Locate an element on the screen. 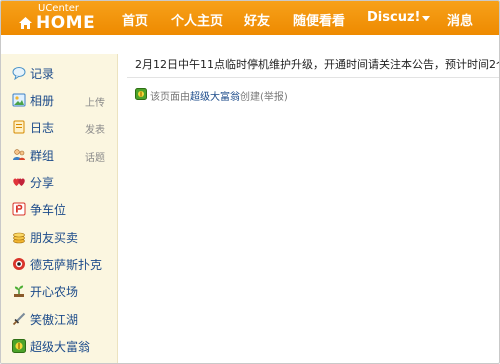 The width and height of the screenshot is (500, 364). home-icon is located at coordinates (25, 23).